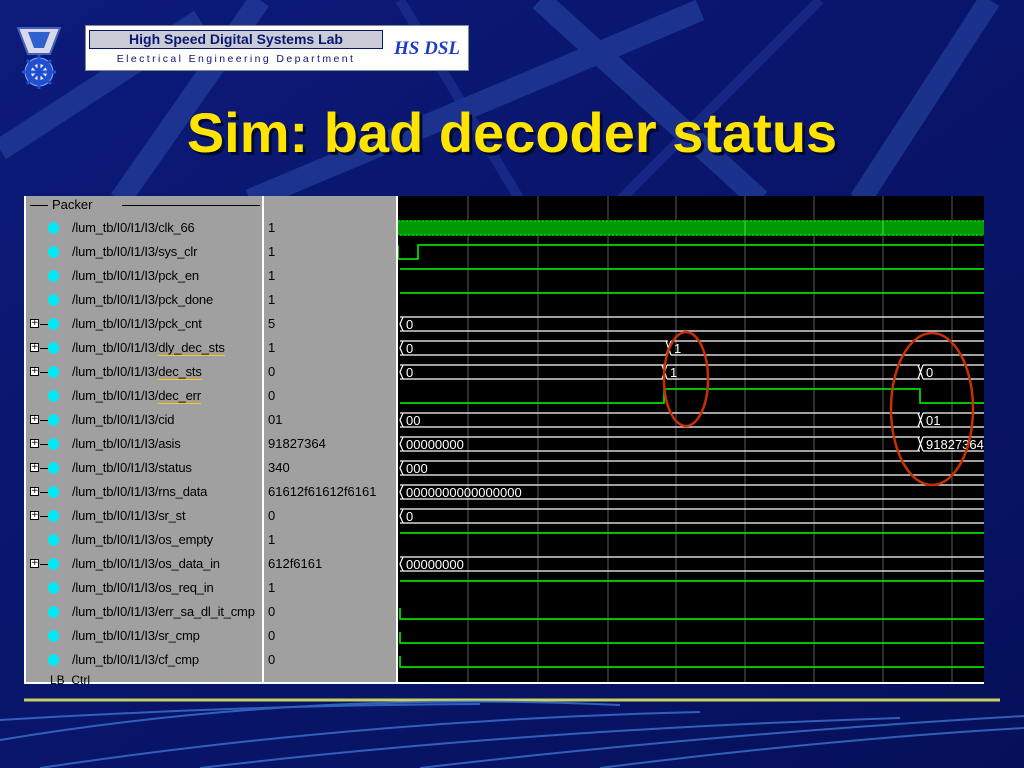 The width and height of the screenshot is (1024, 768). I want to click on signal-name: /lum_tb/I0/I1/I3/dec_err, so click(136, 396).